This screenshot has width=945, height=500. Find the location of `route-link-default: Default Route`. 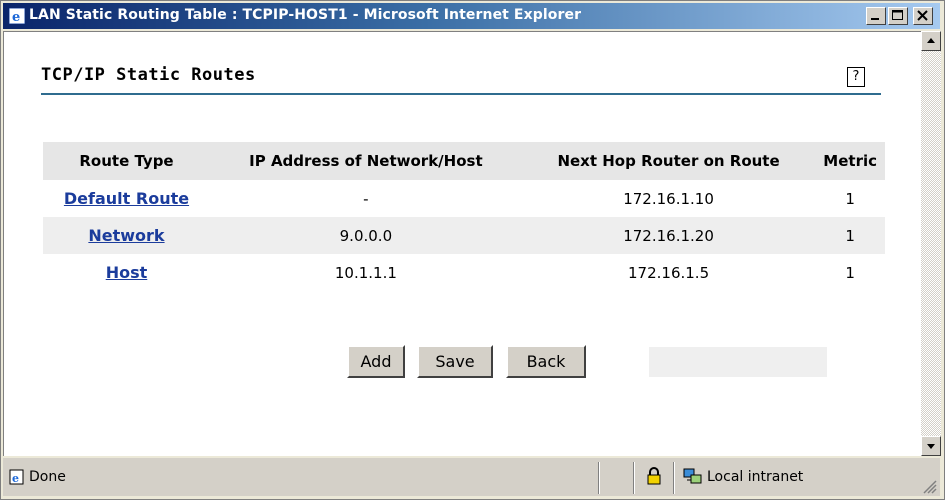

route-link-default: Default Route is located at coordinates (126, 198).